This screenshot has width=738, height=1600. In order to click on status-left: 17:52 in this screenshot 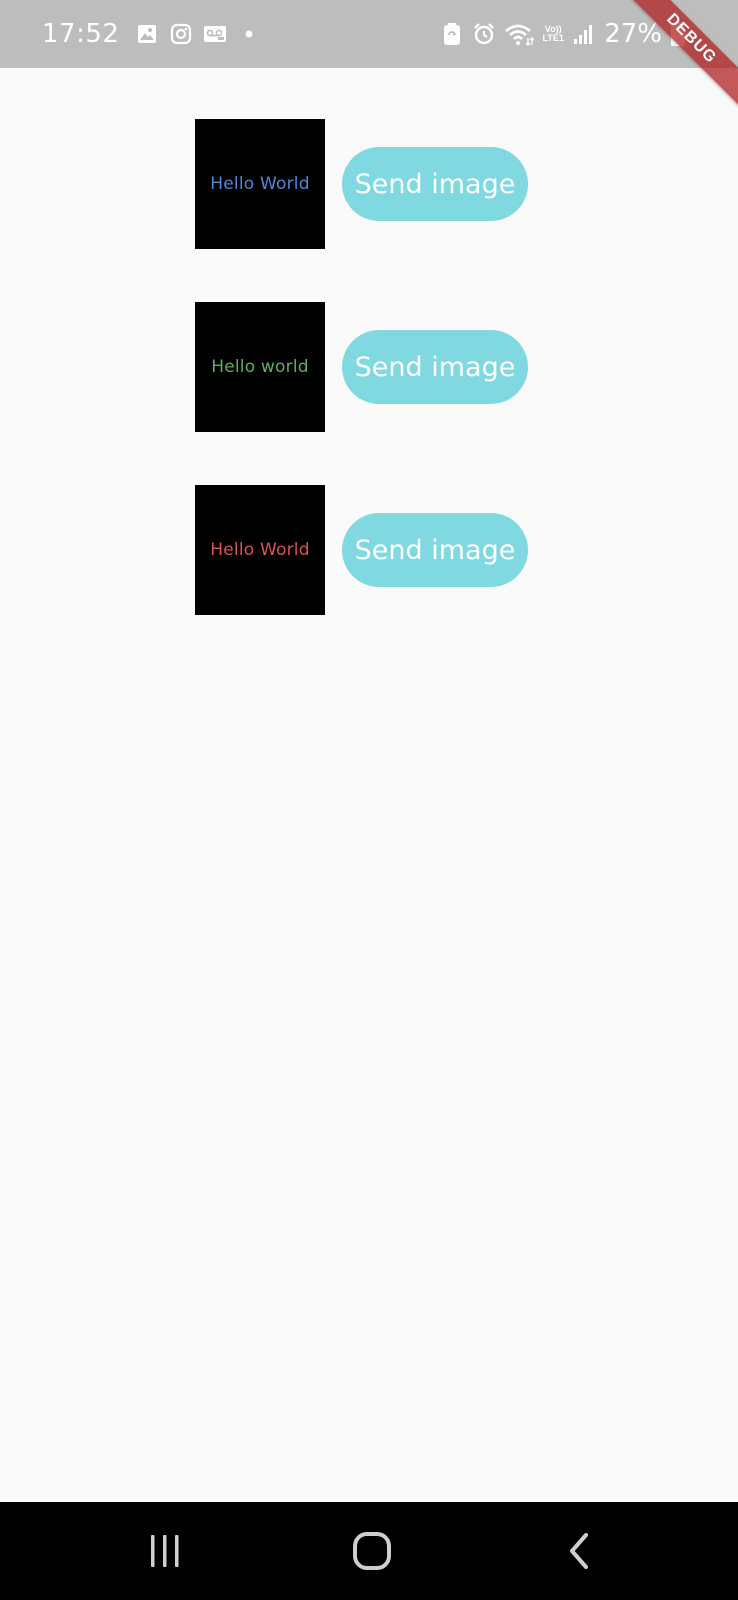, I will do `click(151, 34)`.